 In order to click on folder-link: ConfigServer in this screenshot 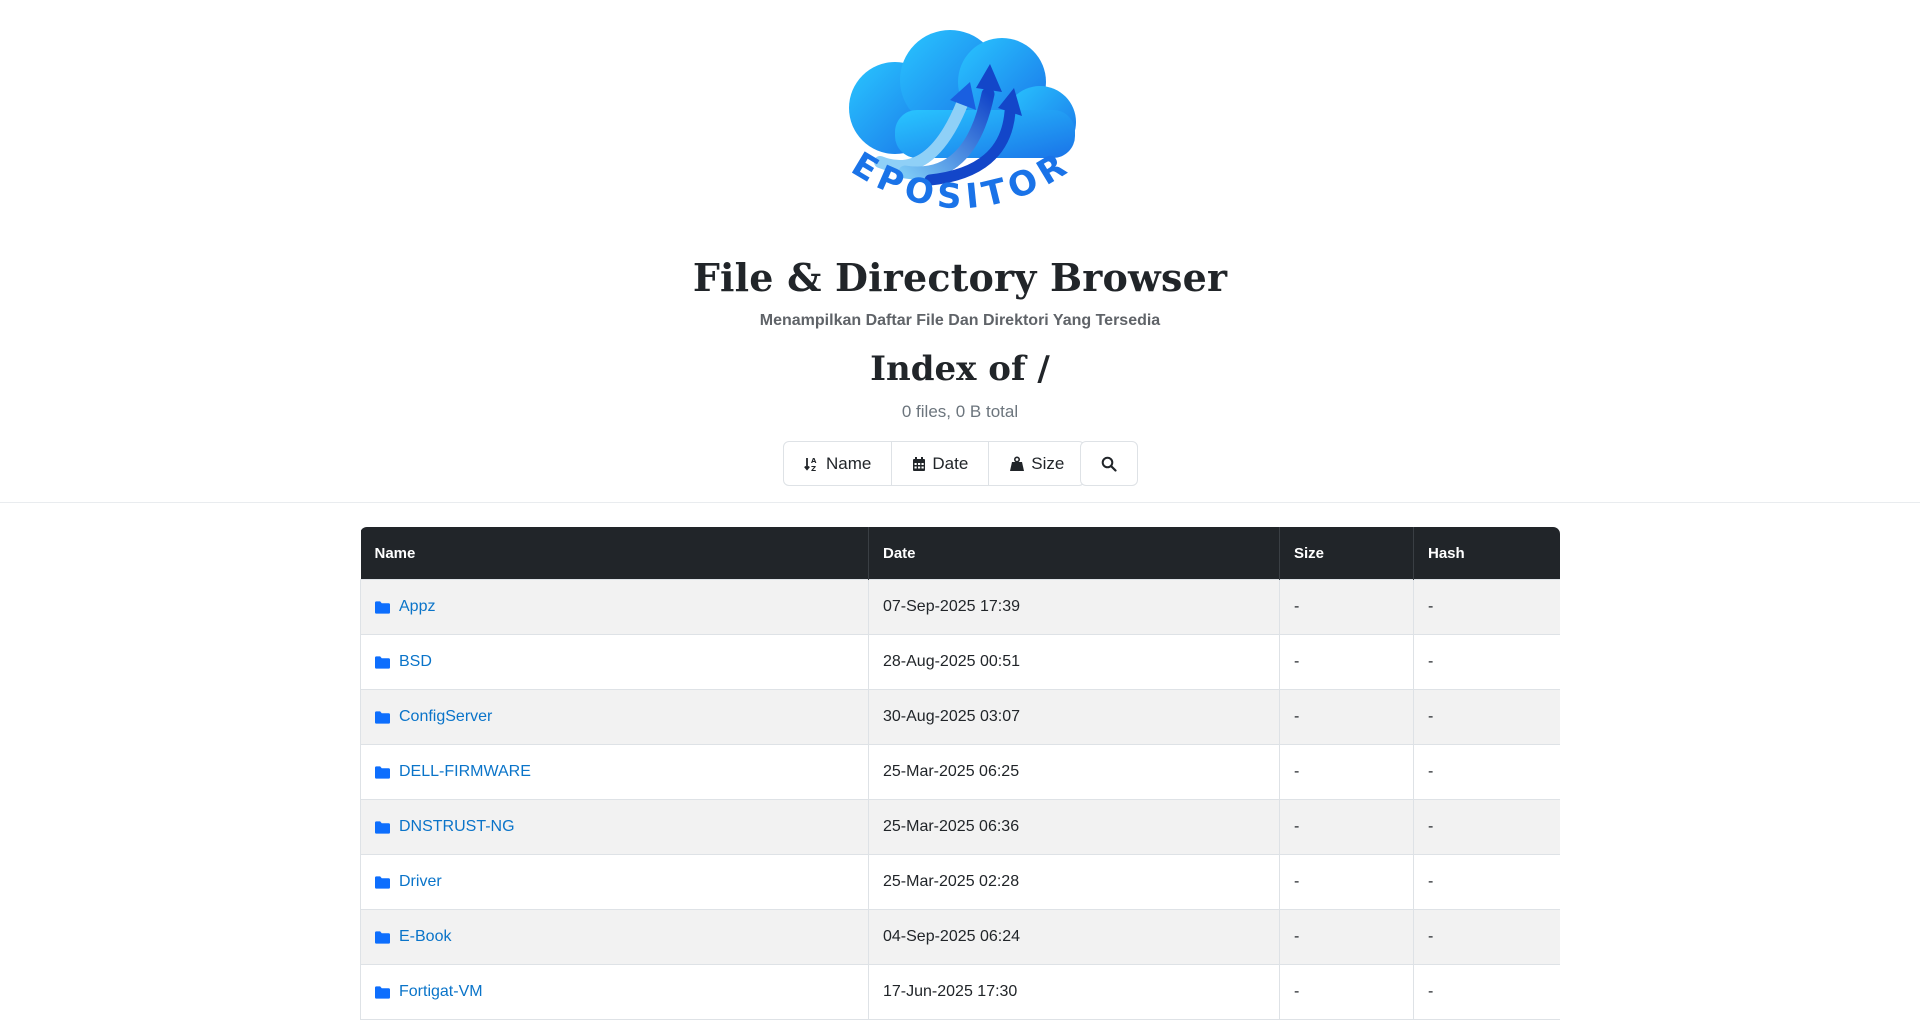, I will do `click(445, 717)`.